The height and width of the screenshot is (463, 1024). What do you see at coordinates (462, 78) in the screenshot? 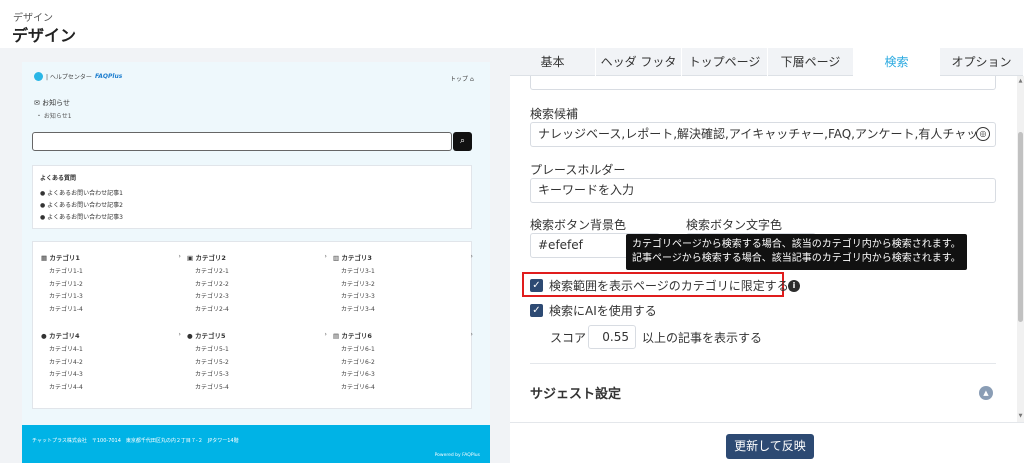
I see `preview-top-link: トップ ⌂` at bounding box center [462, 78].